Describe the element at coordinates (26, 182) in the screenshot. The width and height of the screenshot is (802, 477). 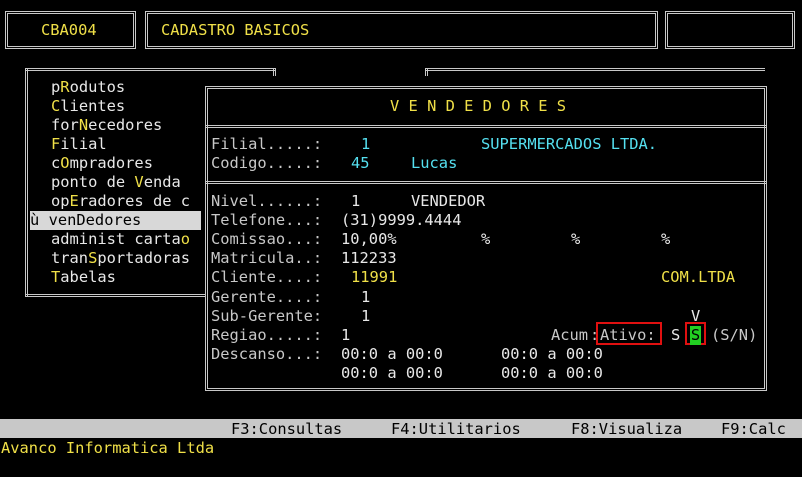
I see `menu-frame-left` at that location.